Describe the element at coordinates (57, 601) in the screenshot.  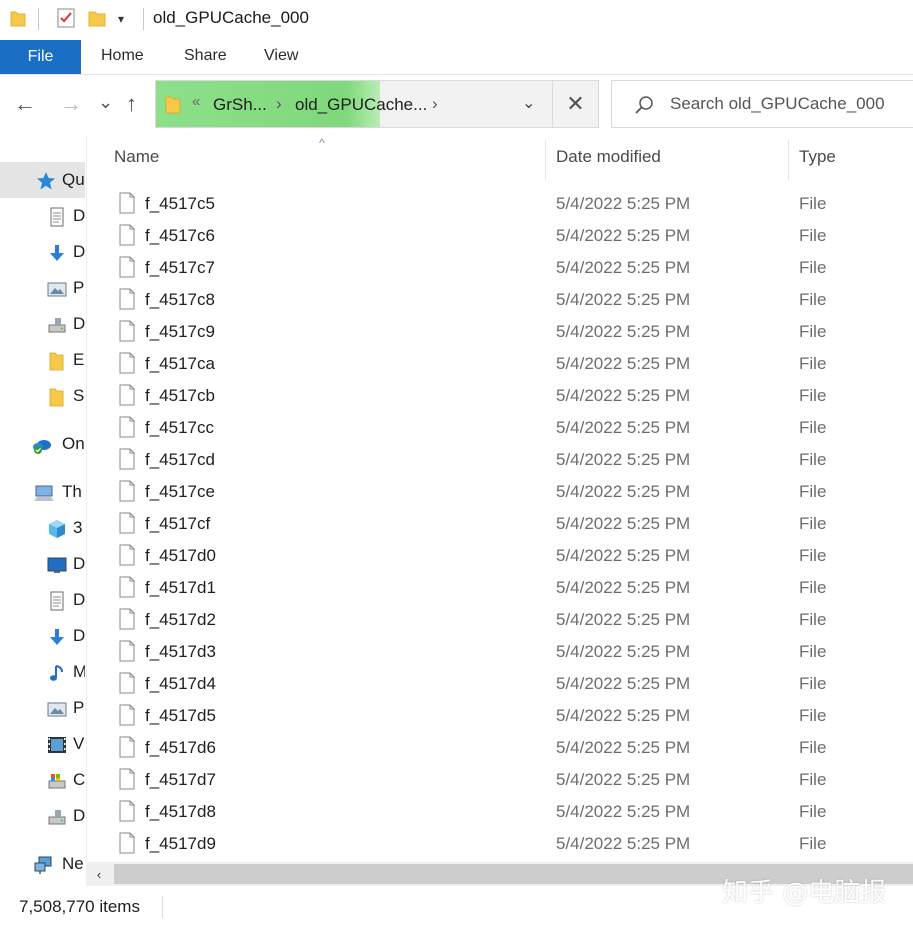
I see `document-icon` at that location.